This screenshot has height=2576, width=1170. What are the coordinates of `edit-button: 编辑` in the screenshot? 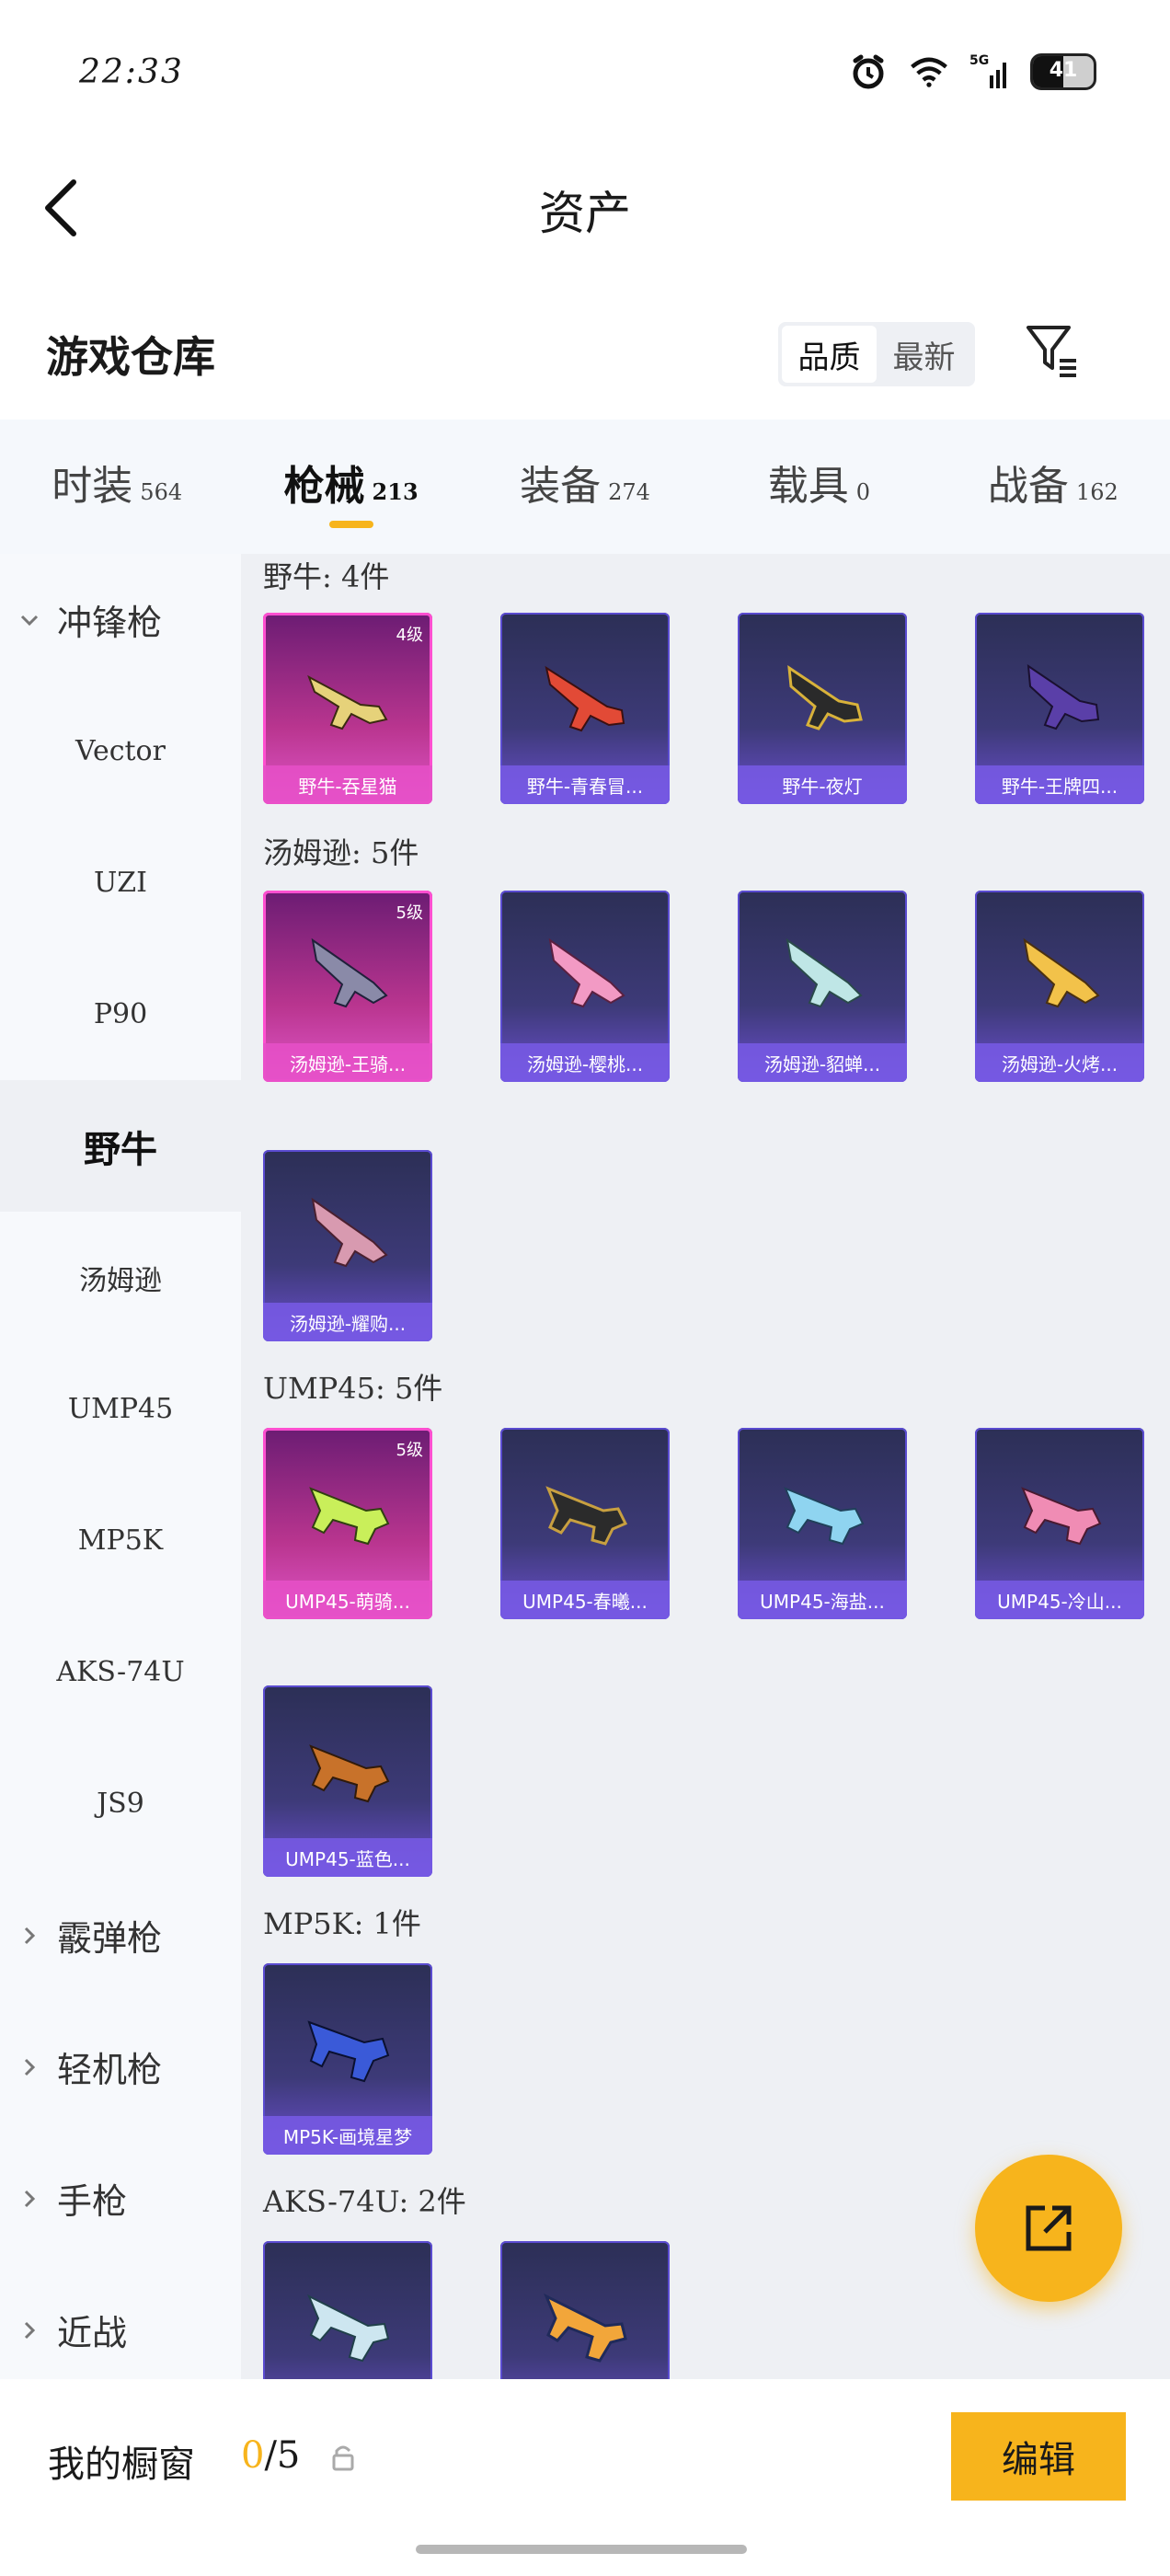 It's located at (1038, 2456).